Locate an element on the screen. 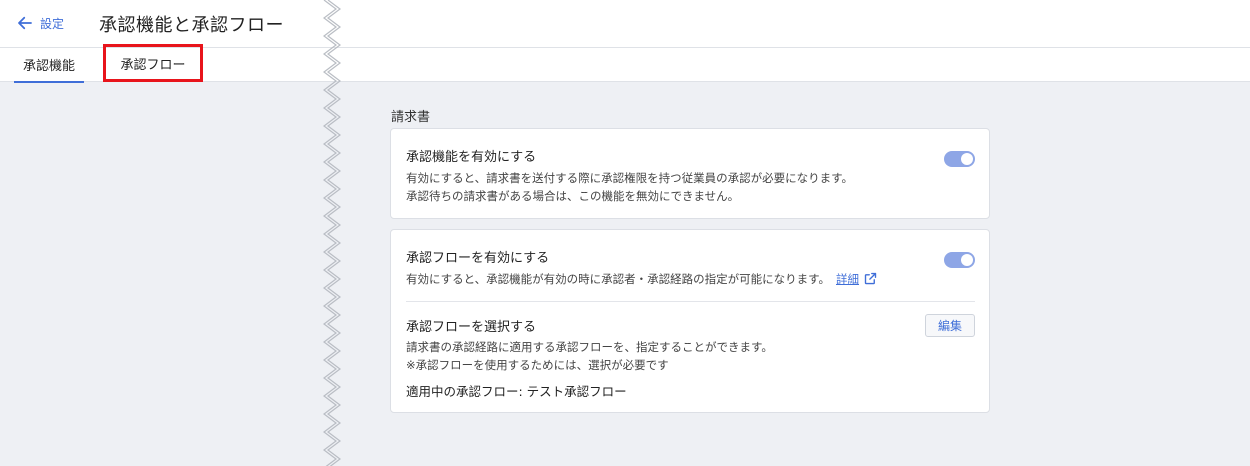 The width and height of the screenshot is (1250, 466). approval-flow-title: 承認フローを有効にする is located at coordinates (478, 258).